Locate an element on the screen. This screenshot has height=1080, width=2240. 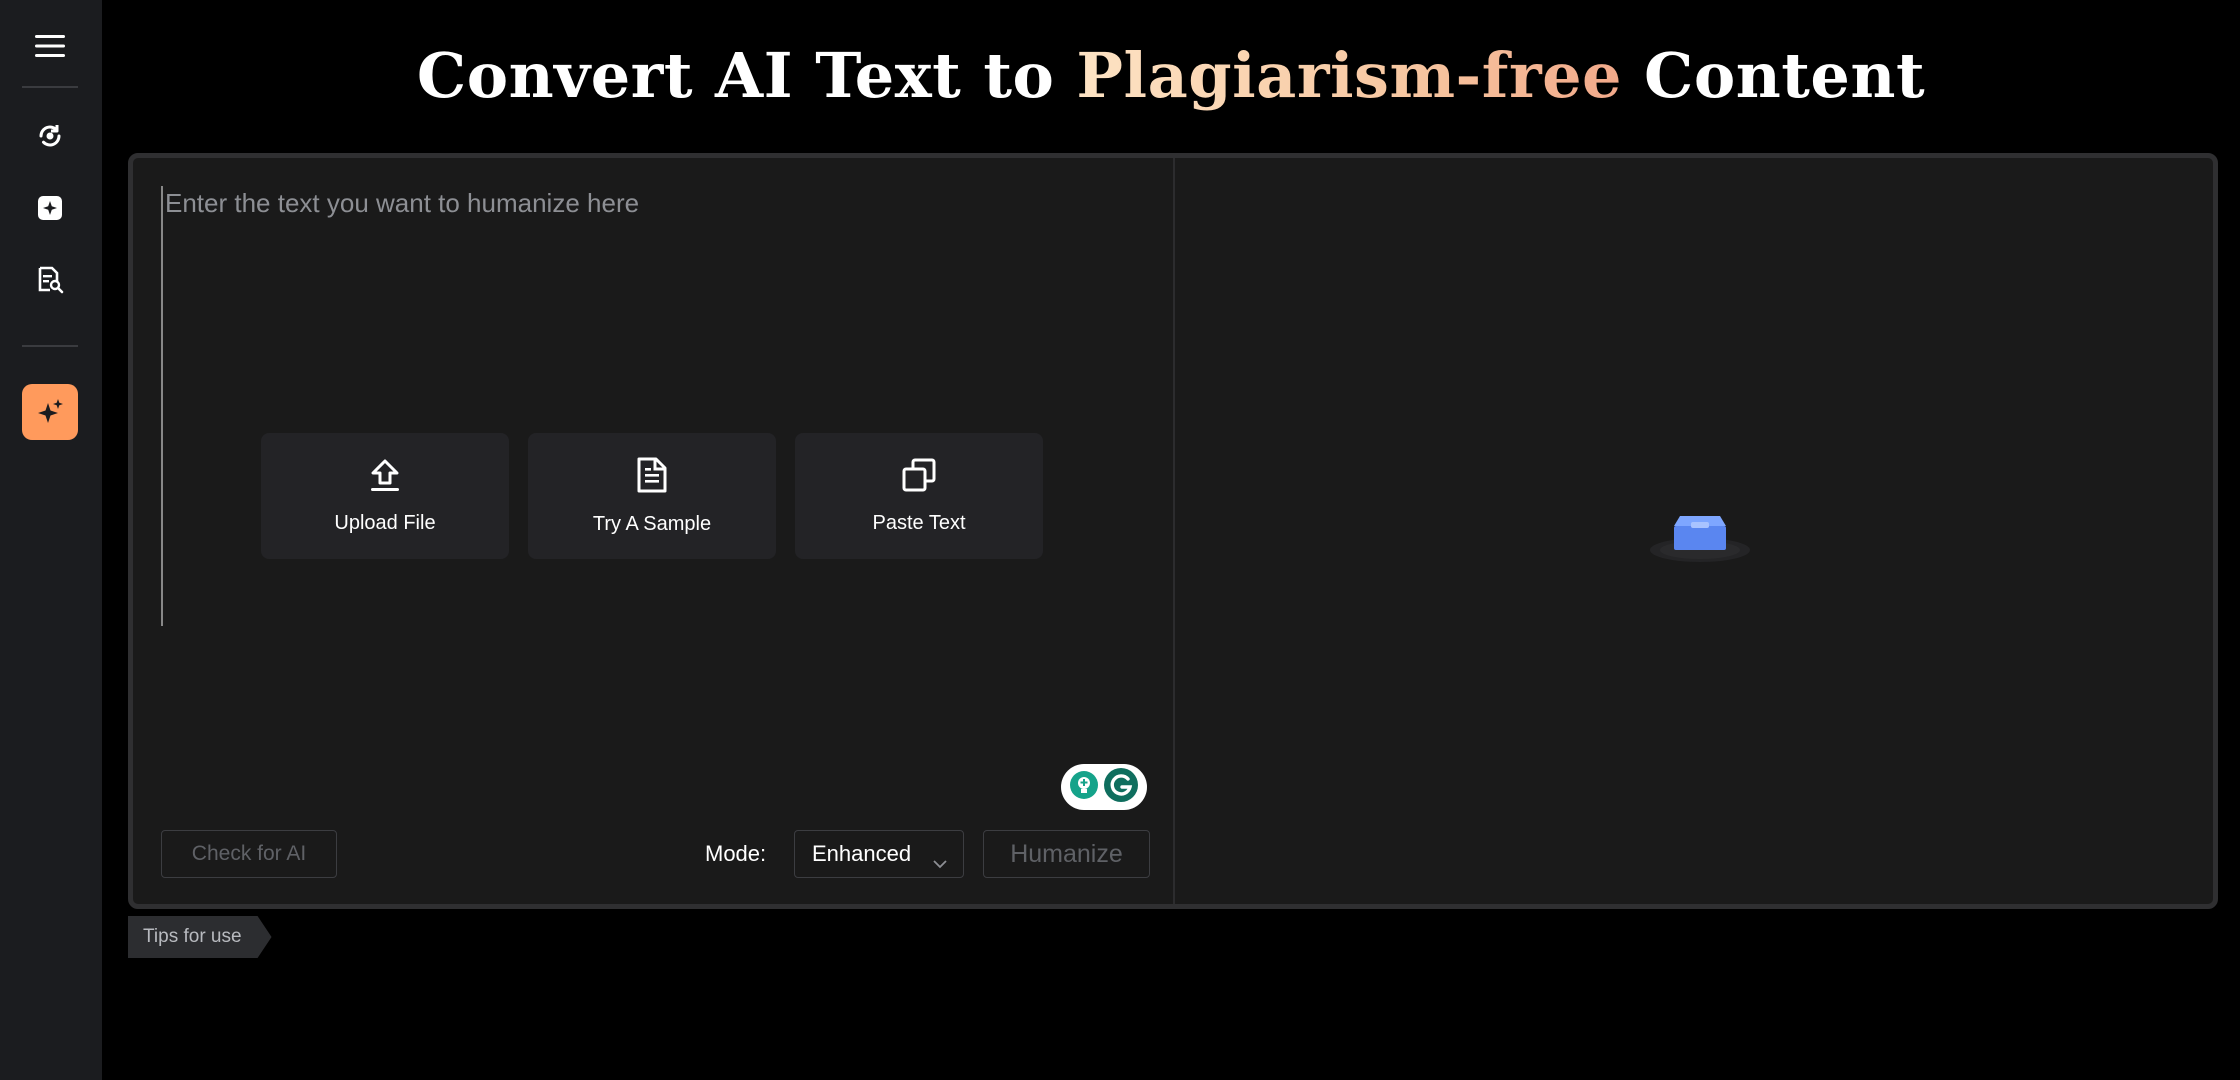
page-title-highlight: Plagiarism-free is located at coordinates (1349, 75).